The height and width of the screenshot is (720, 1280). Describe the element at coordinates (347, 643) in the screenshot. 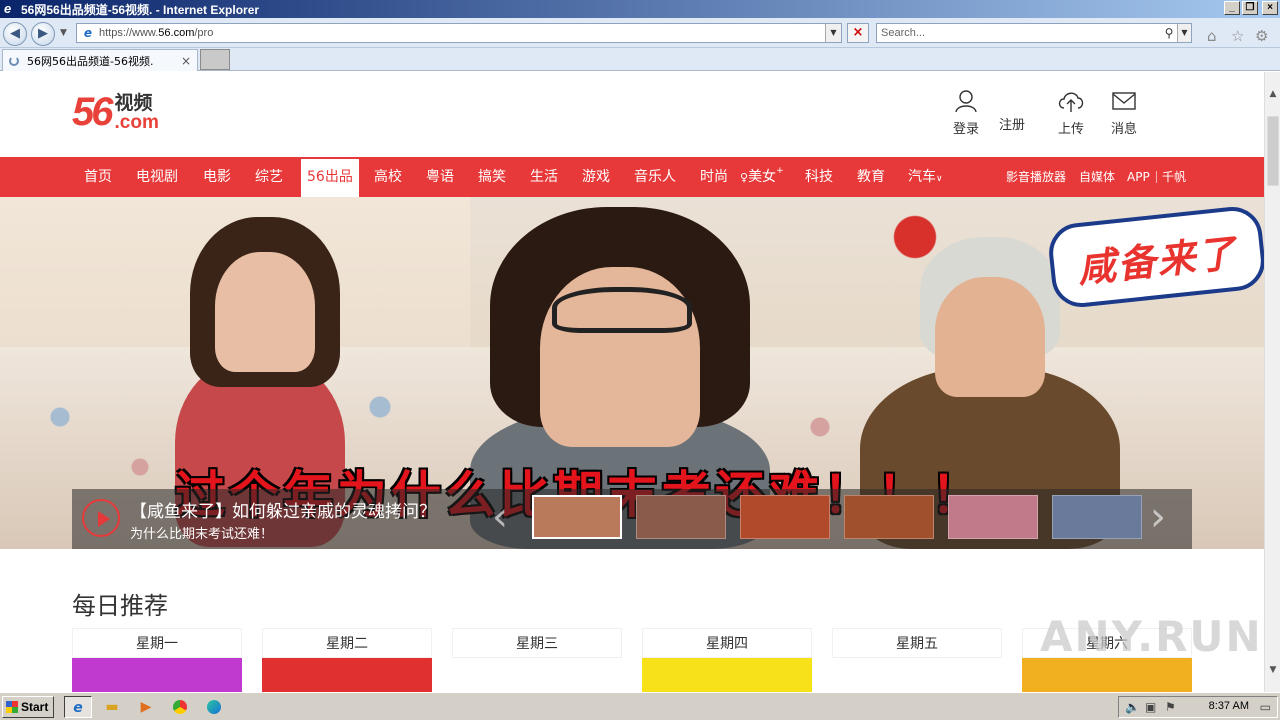

I see `day-label: 星期二` at that location.